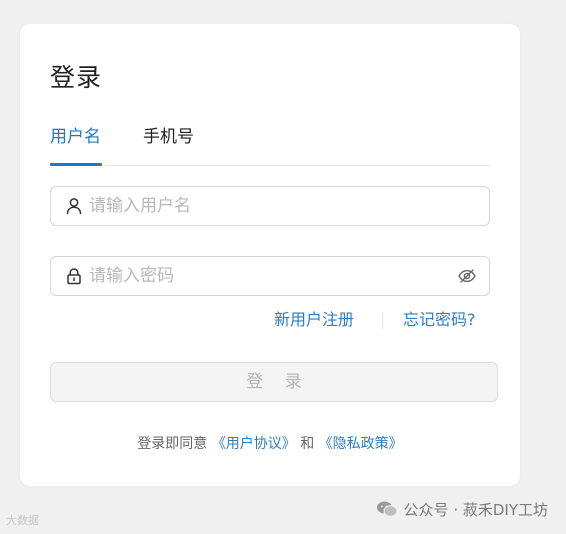  What do you see at coordinates (74, 276) in the screenshot?
I see `lock-icon` at bounding box center [74, 276].